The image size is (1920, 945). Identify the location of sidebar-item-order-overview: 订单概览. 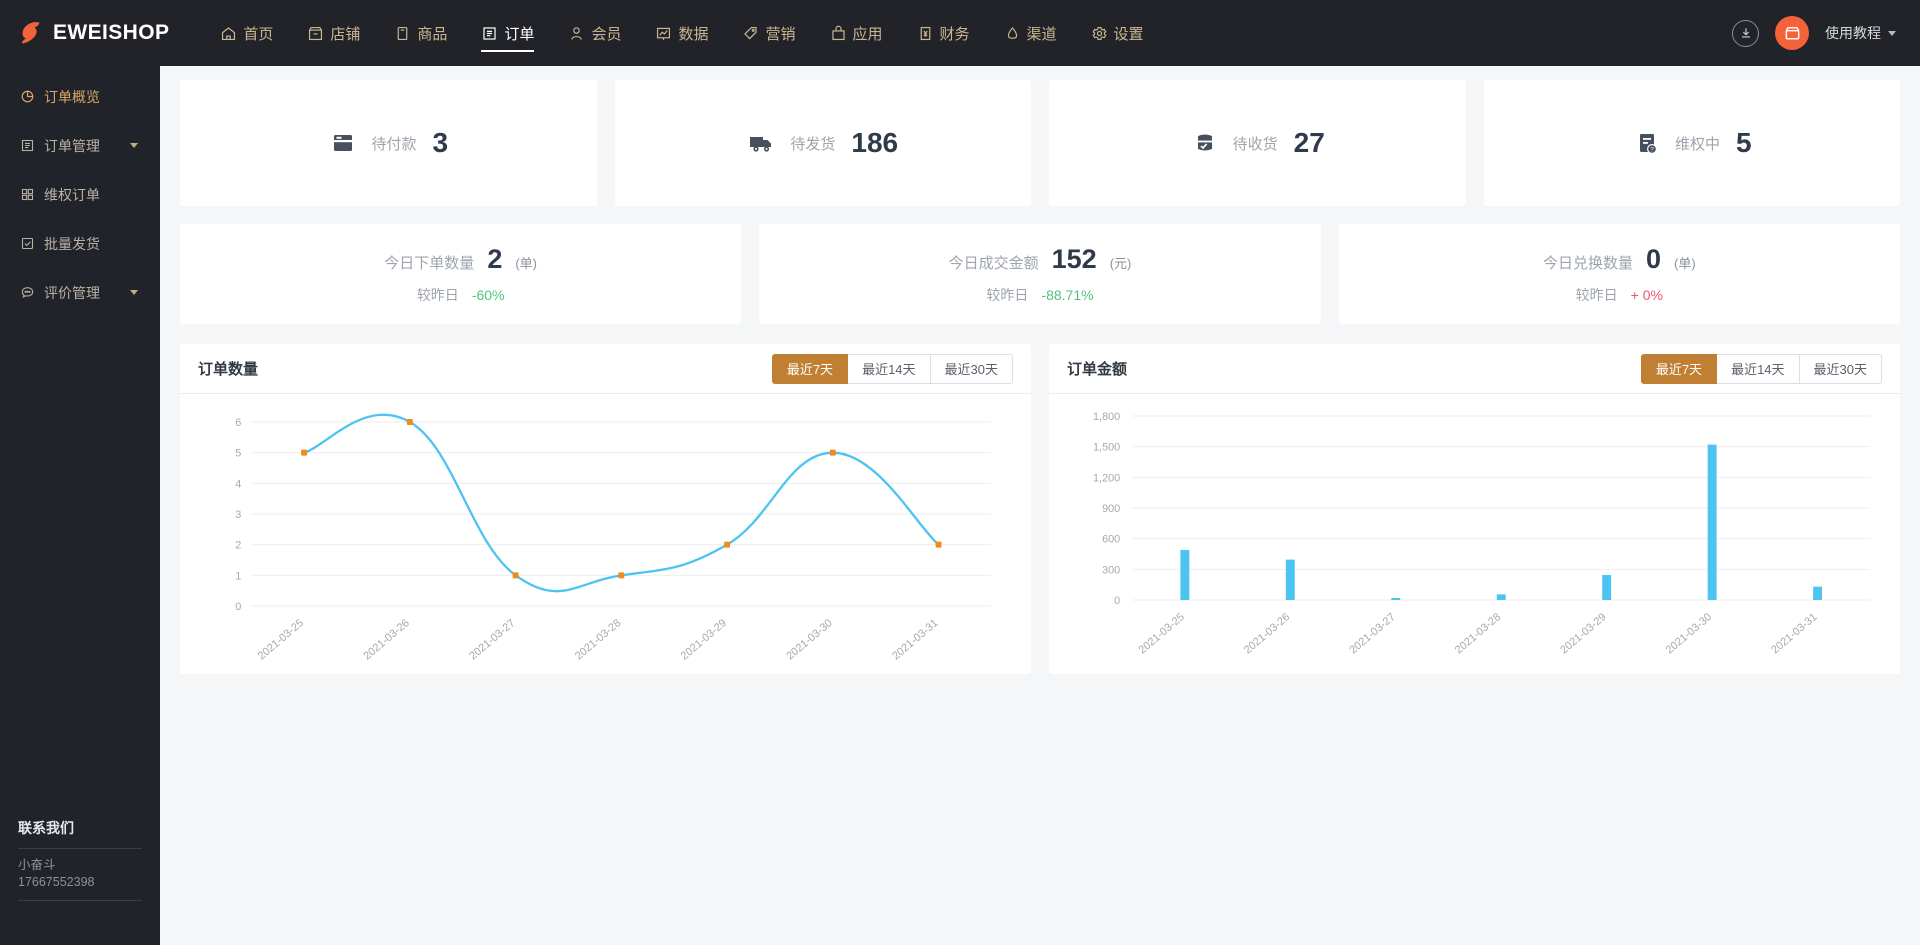
(80, 96).